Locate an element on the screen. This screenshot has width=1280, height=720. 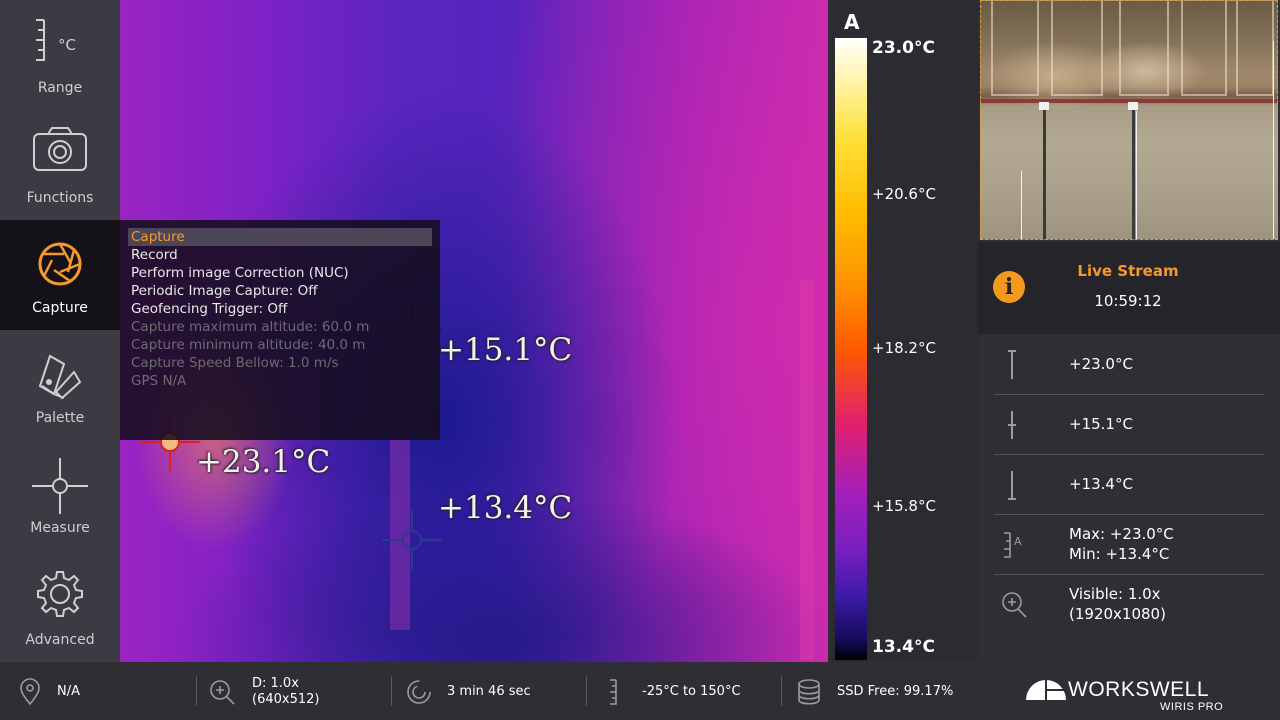
workswell-logo: WORKSWELL WIRIS PRO is located at coordinates (1144, 692).